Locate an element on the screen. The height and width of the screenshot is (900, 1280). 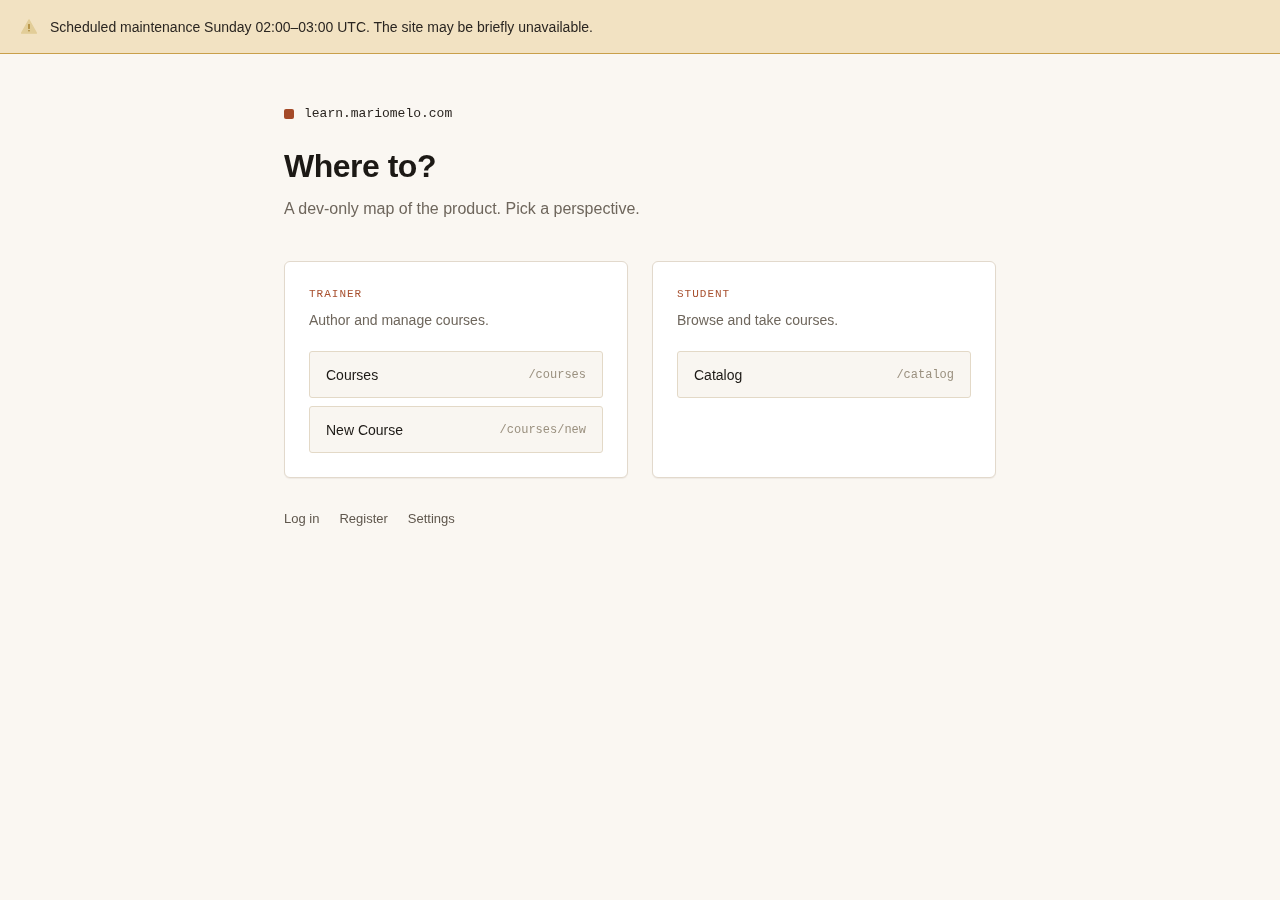
footer-link: Log in is located at coordinates (302, 519).